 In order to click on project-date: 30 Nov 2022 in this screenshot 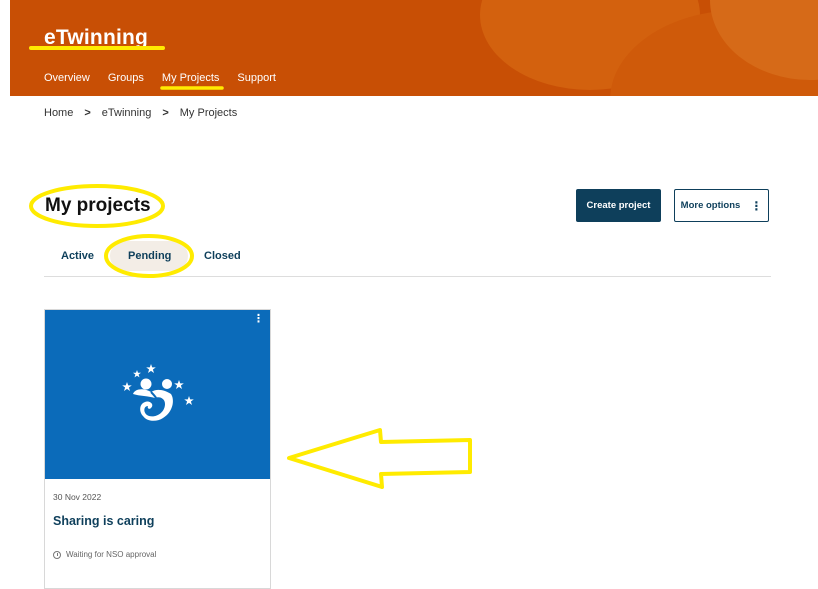, I will do `click(77, 497)`.